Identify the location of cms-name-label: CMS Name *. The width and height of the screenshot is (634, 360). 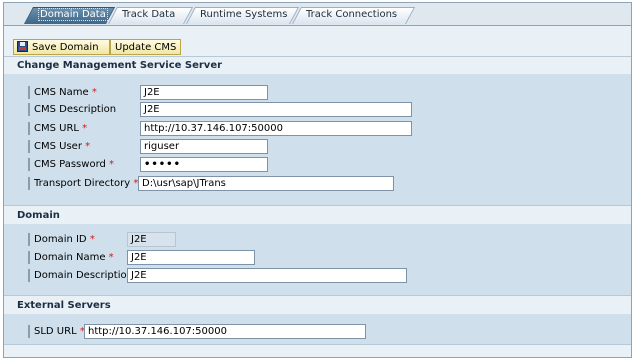
(62, 92).